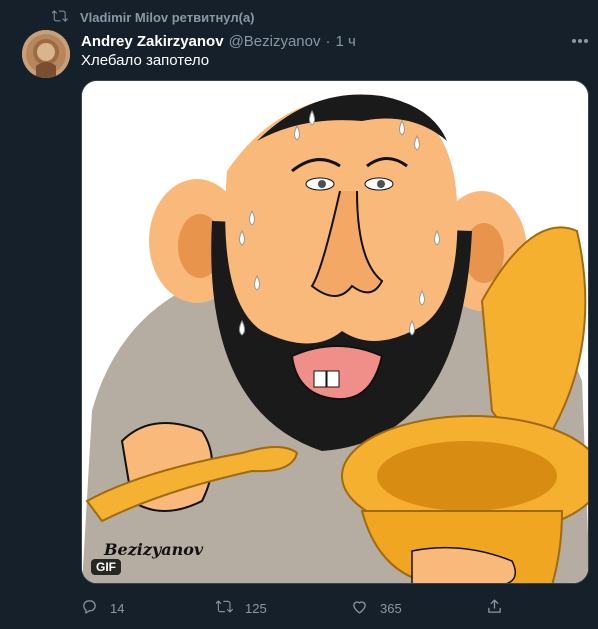  What do you see at coordinates (580, 41) in the screenshot?
I see `more-options-icon` at bounding box center [580, 41].